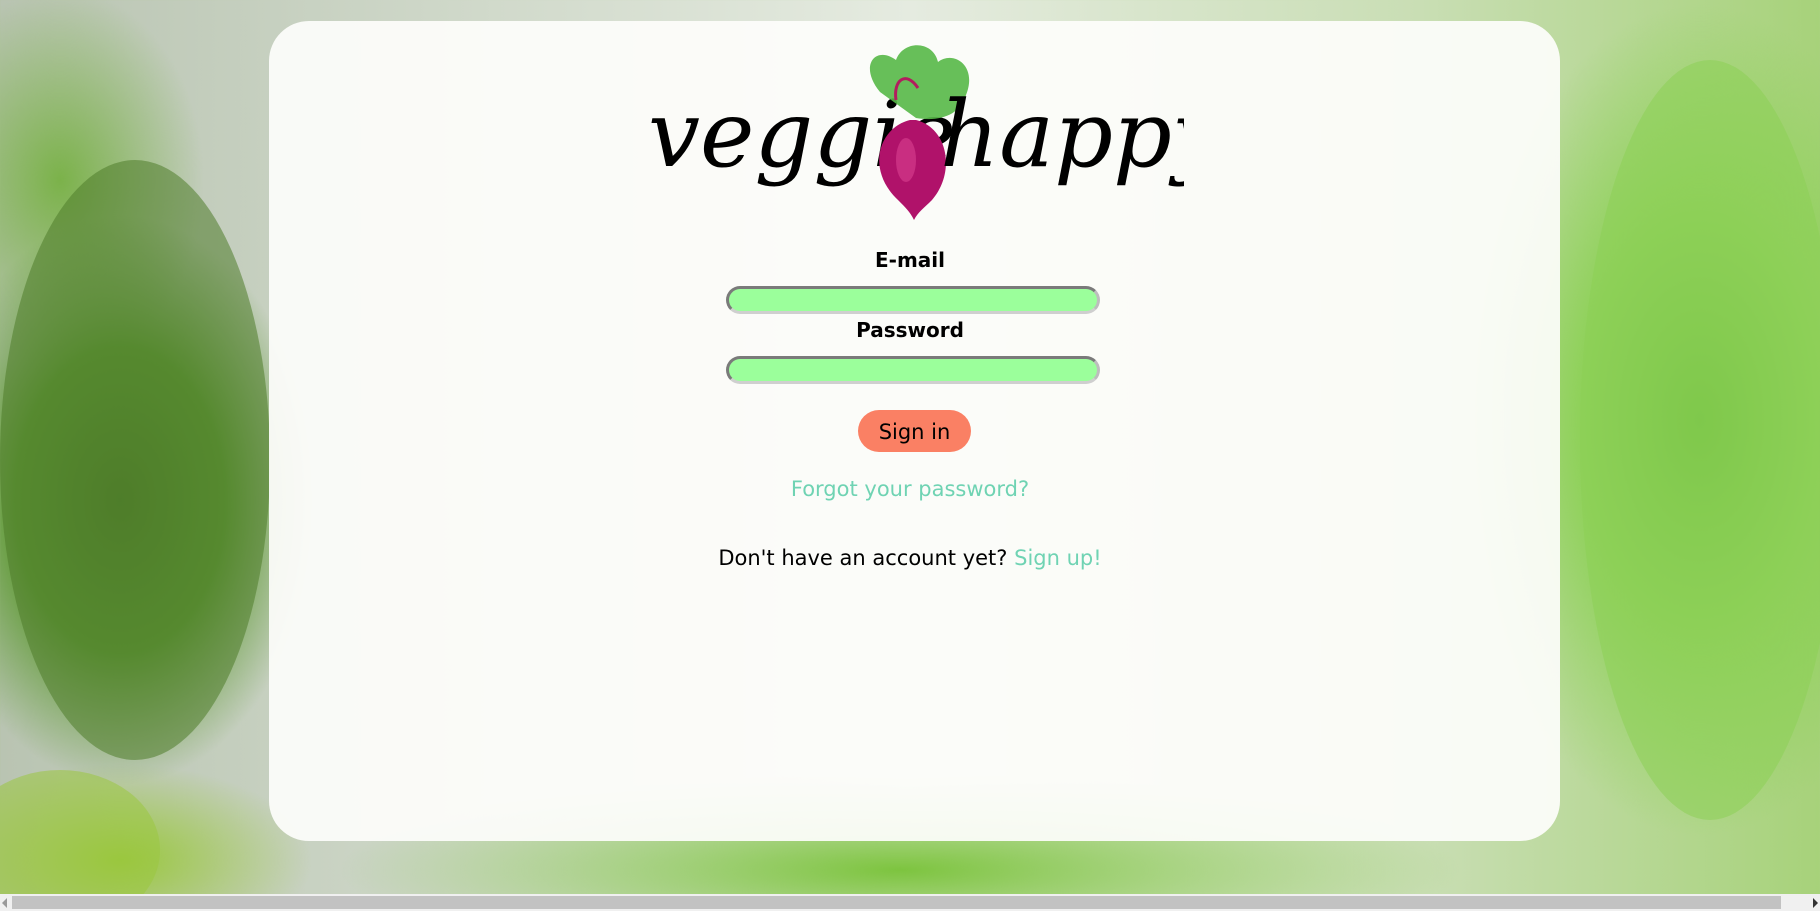  I want to click on scrollbar-thumb, so click(896, 902).